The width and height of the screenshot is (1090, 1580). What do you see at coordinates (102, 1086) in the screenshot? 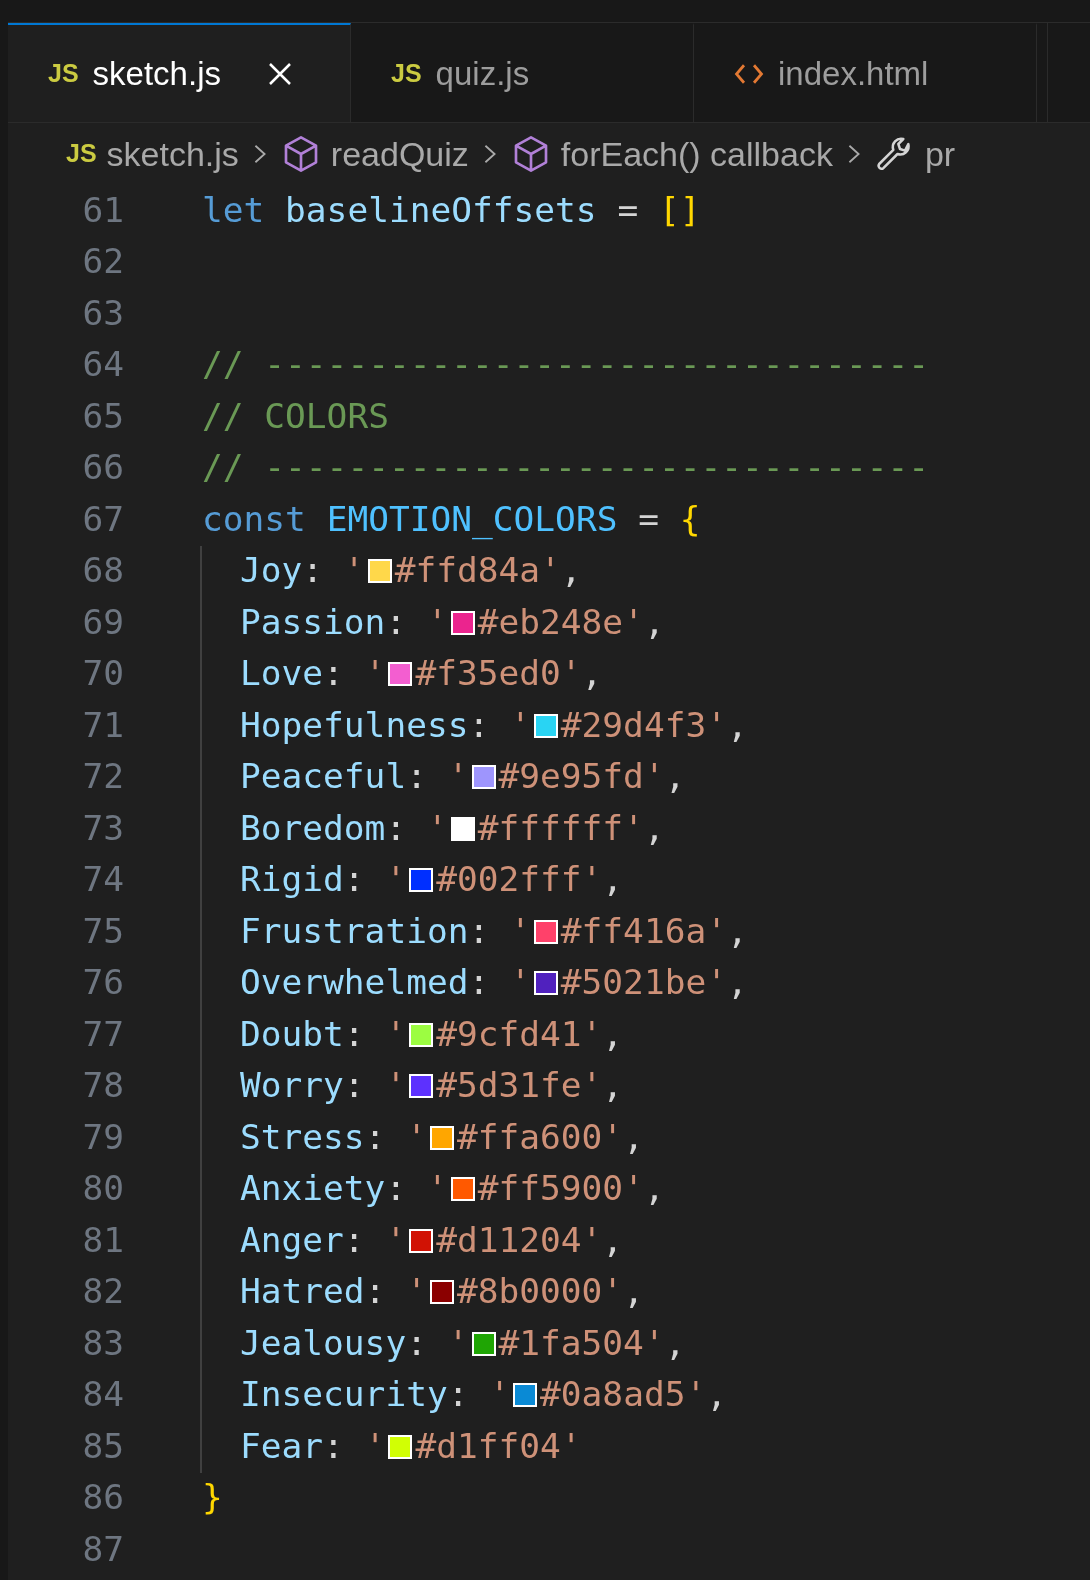
I see `line-number: 78` at bounding box center [102, 1086].